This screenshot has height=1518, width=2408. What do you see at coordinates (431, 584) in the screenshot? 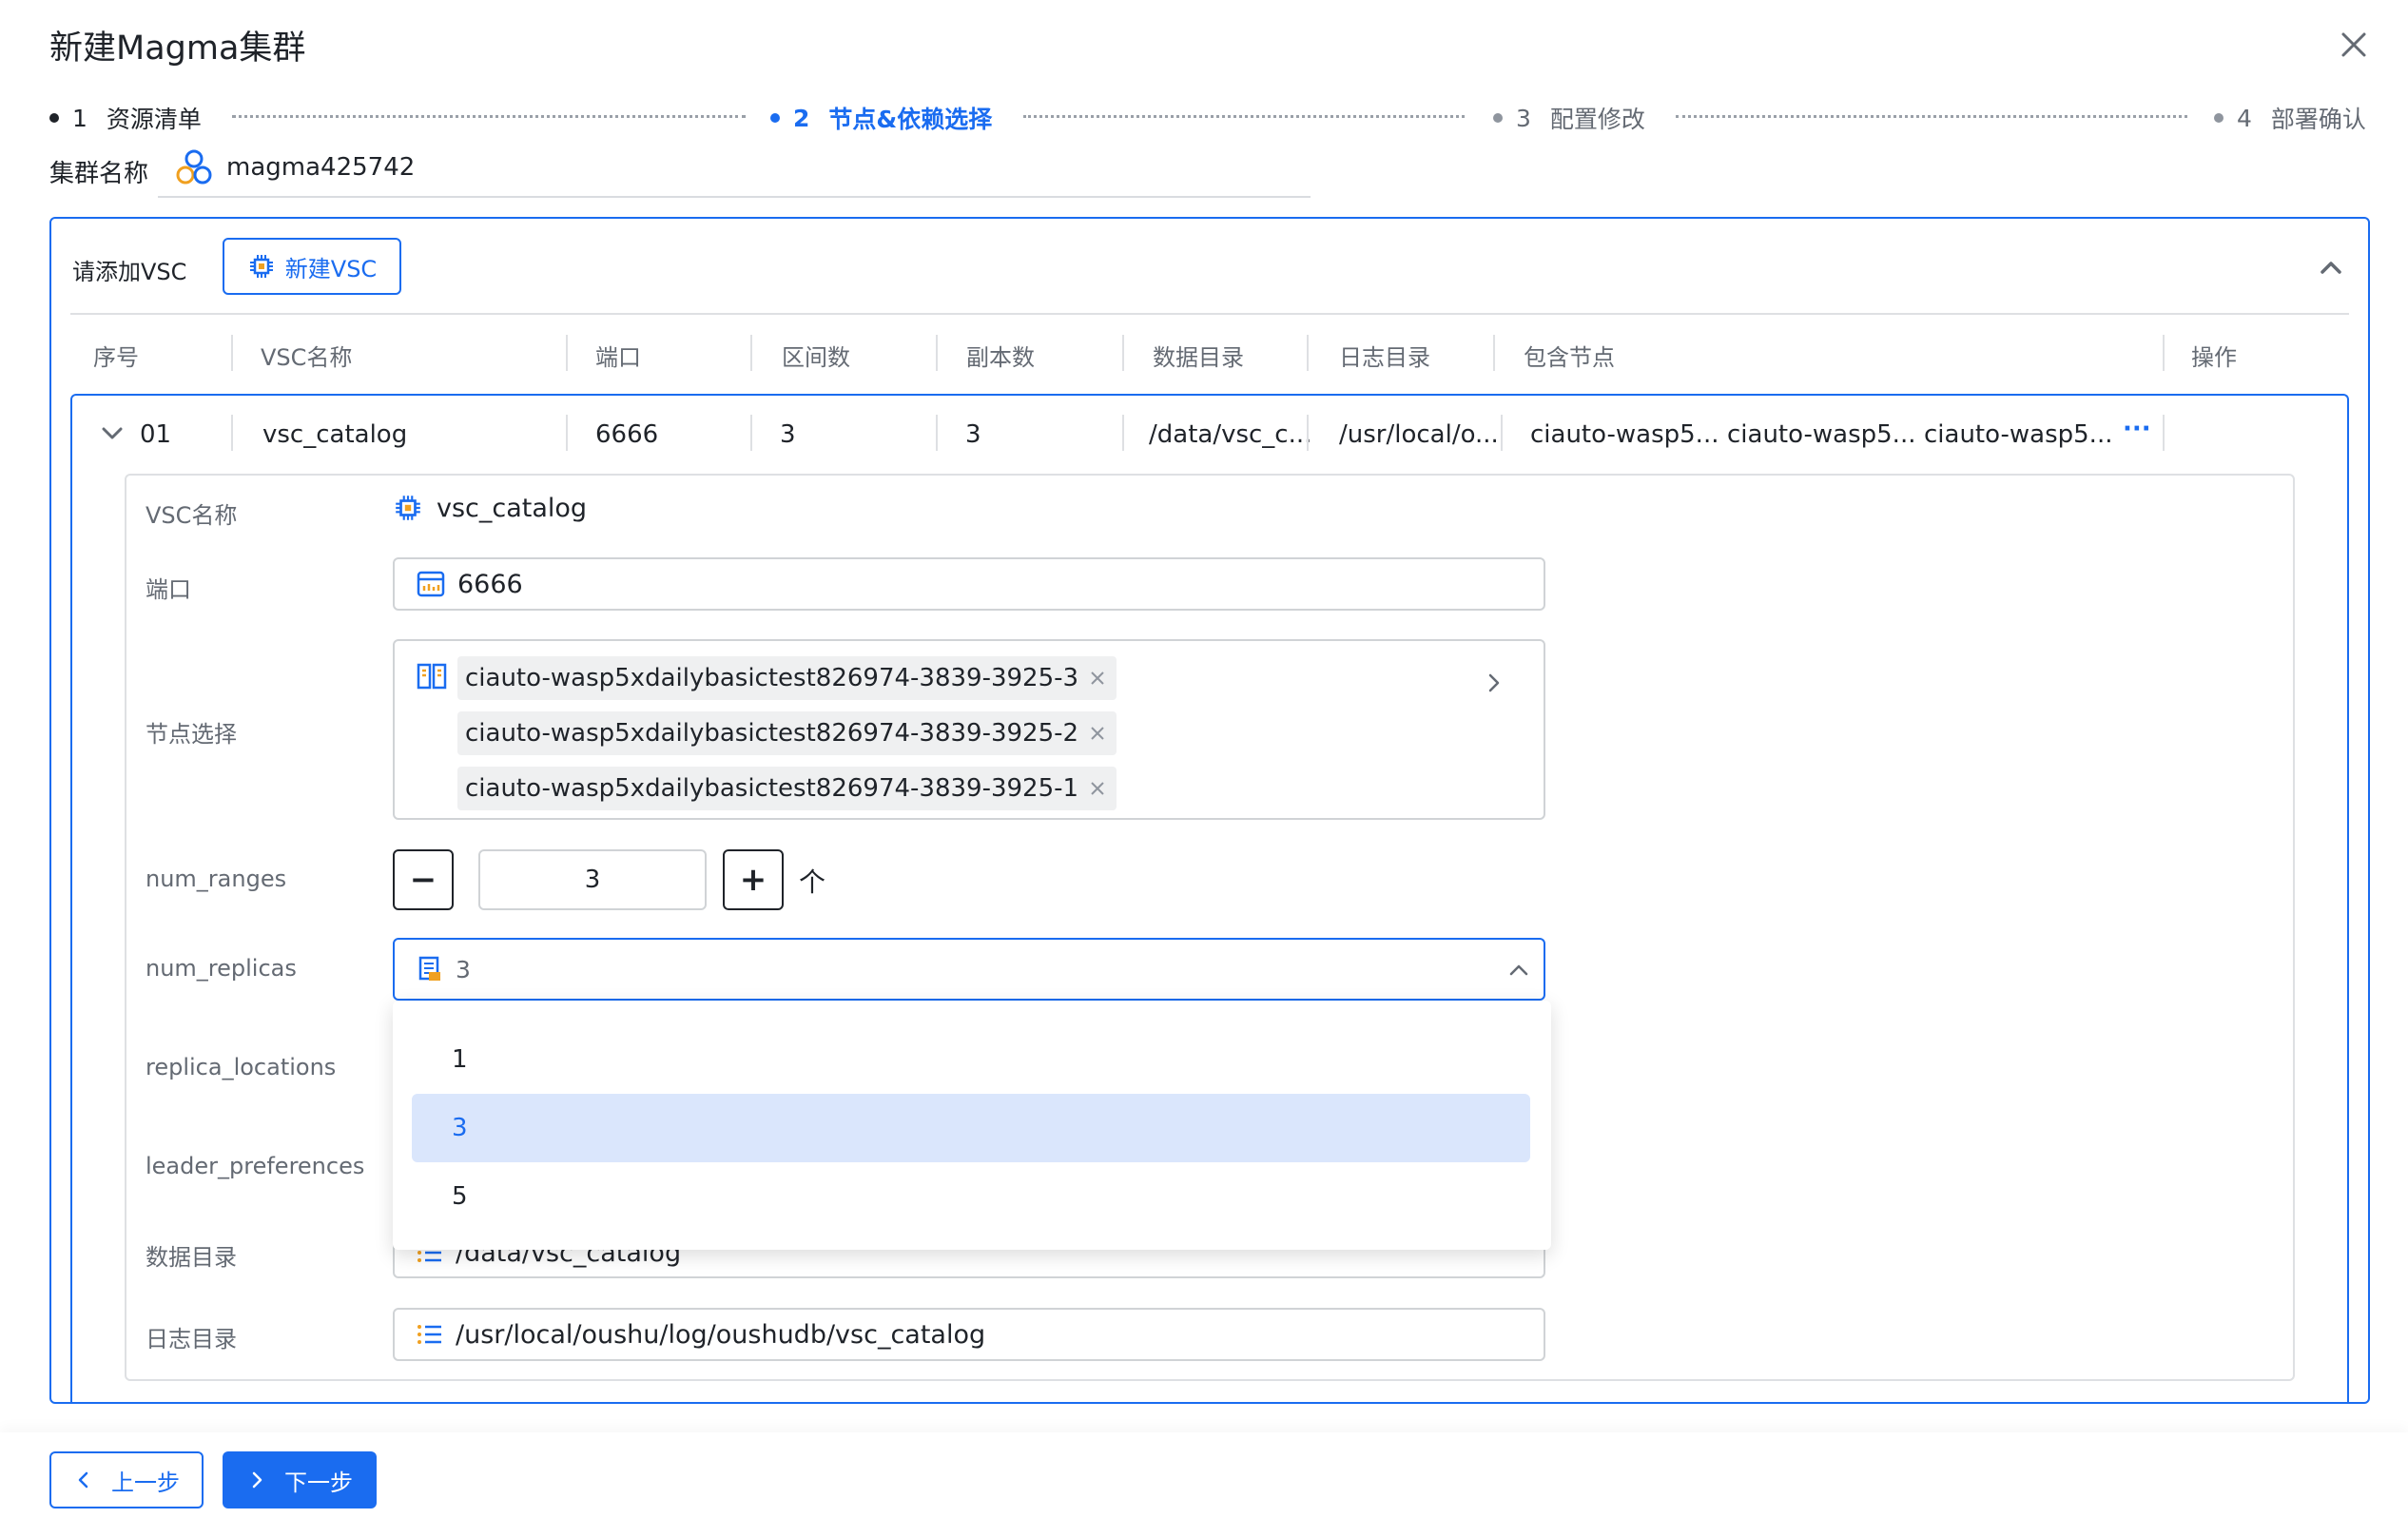
I see `port-icon` at bounding box center [431, 584].